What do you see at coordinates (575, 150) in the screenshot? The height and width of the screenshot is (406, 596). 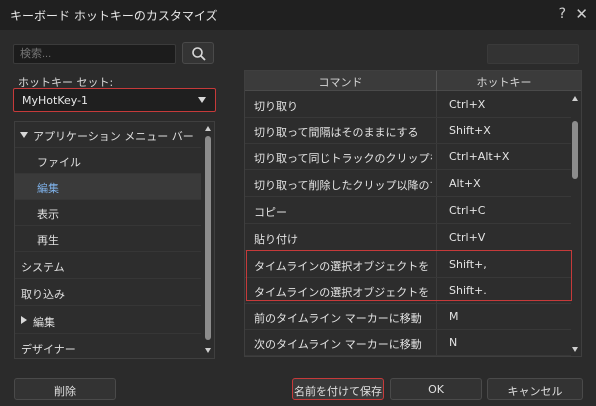 I see `table-scroll-thumb` at bounding box center [575, 150].